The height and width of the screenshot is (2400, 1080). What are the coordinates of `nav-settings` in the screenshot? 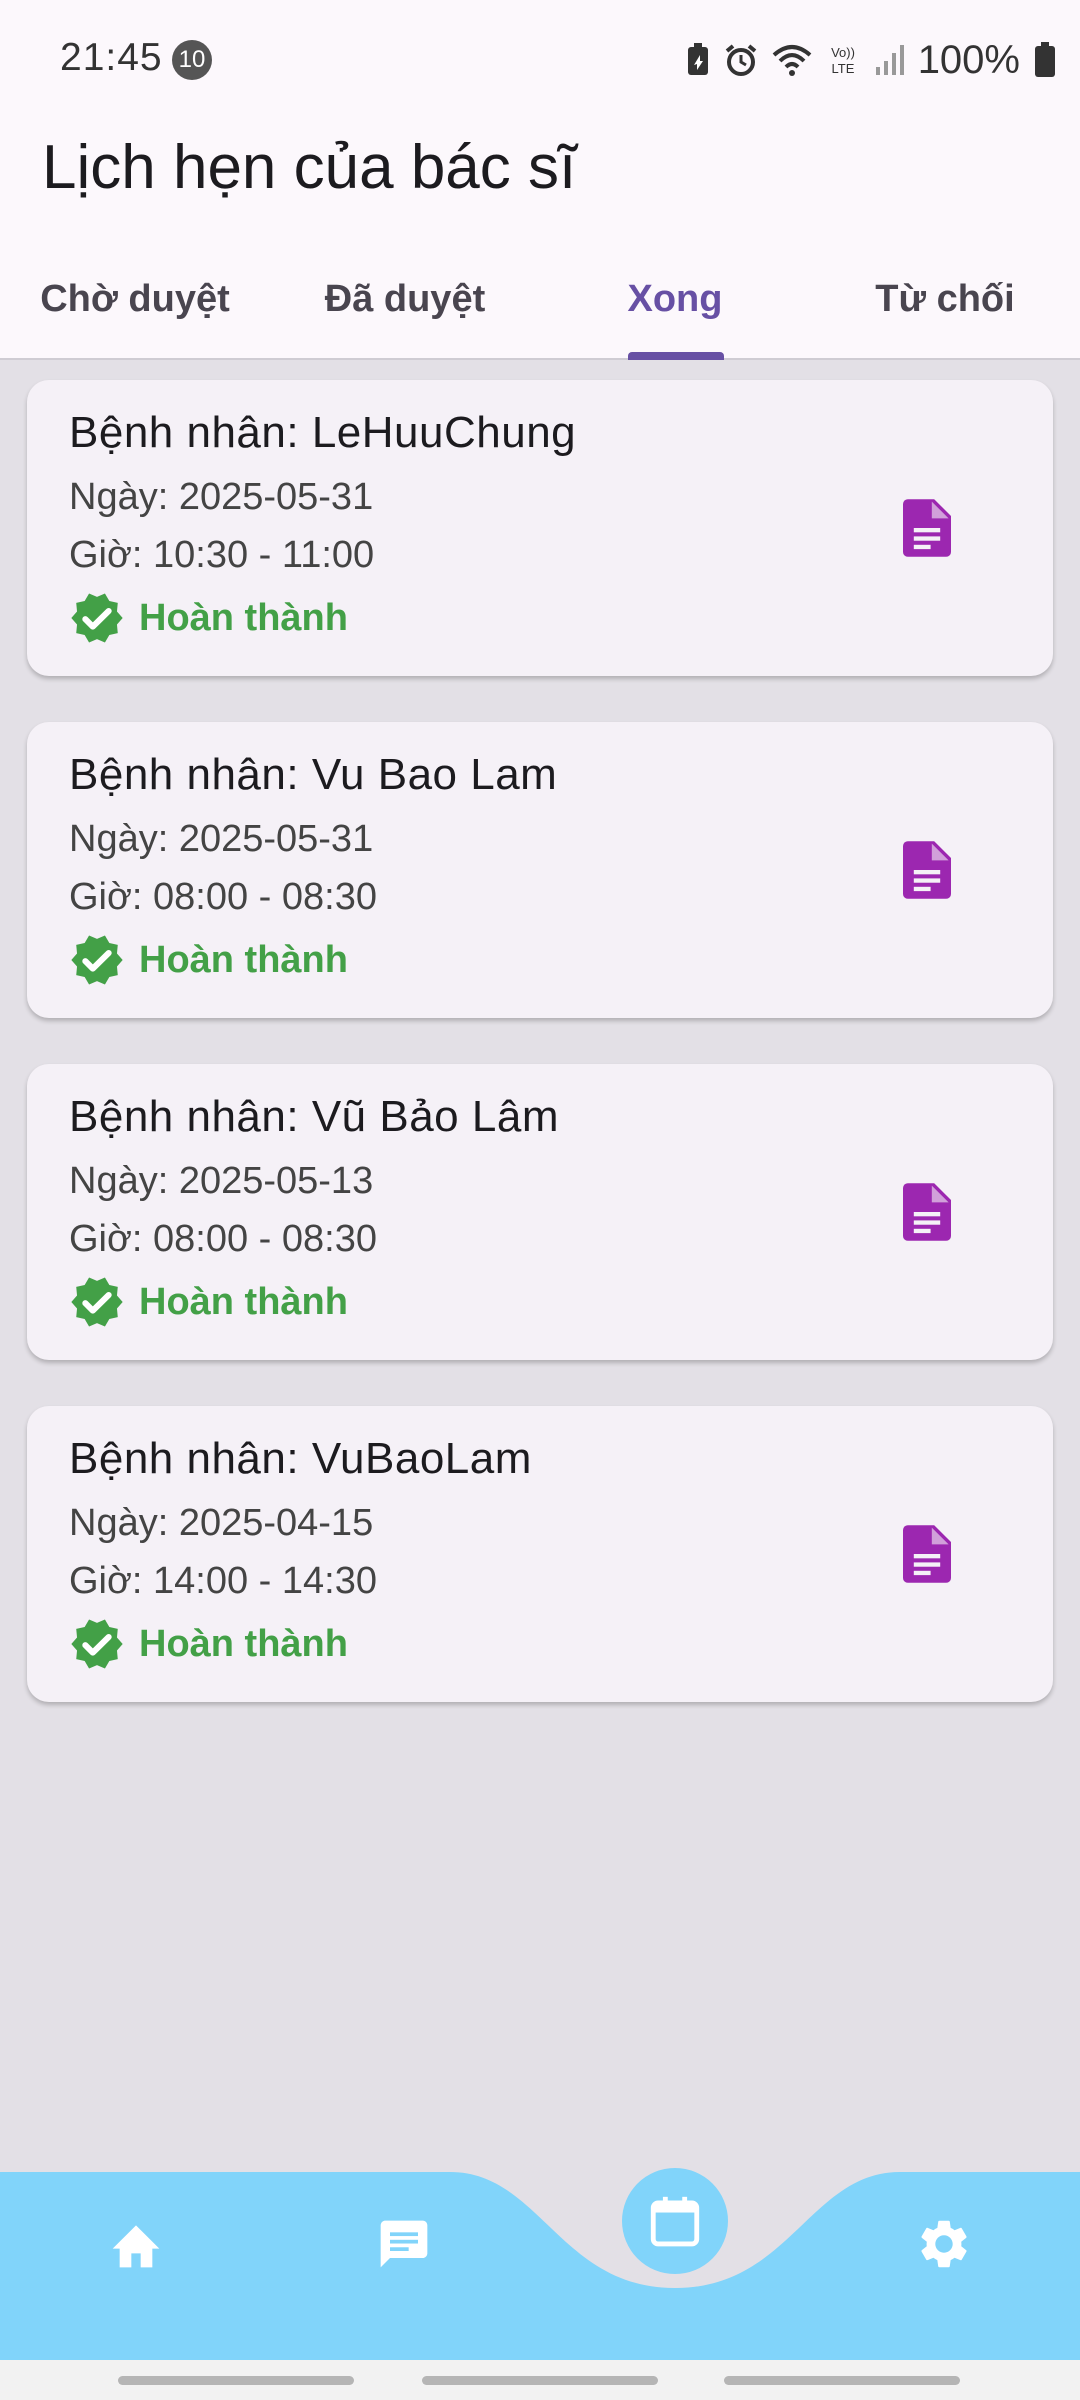 It's located at (944, 2244).